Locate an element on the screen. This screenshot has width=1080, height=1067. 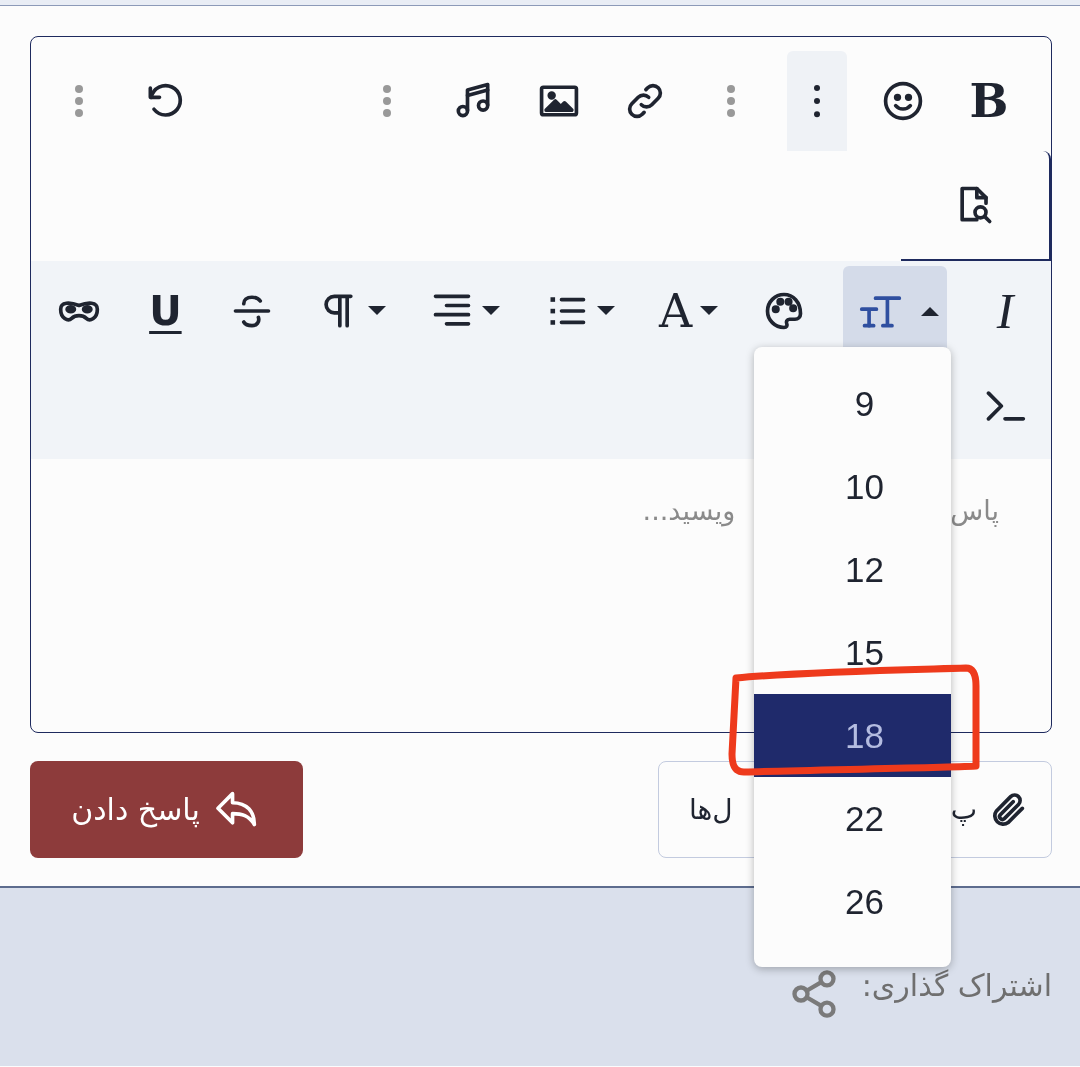
underline-button: U is located at coordinates (165, 311).